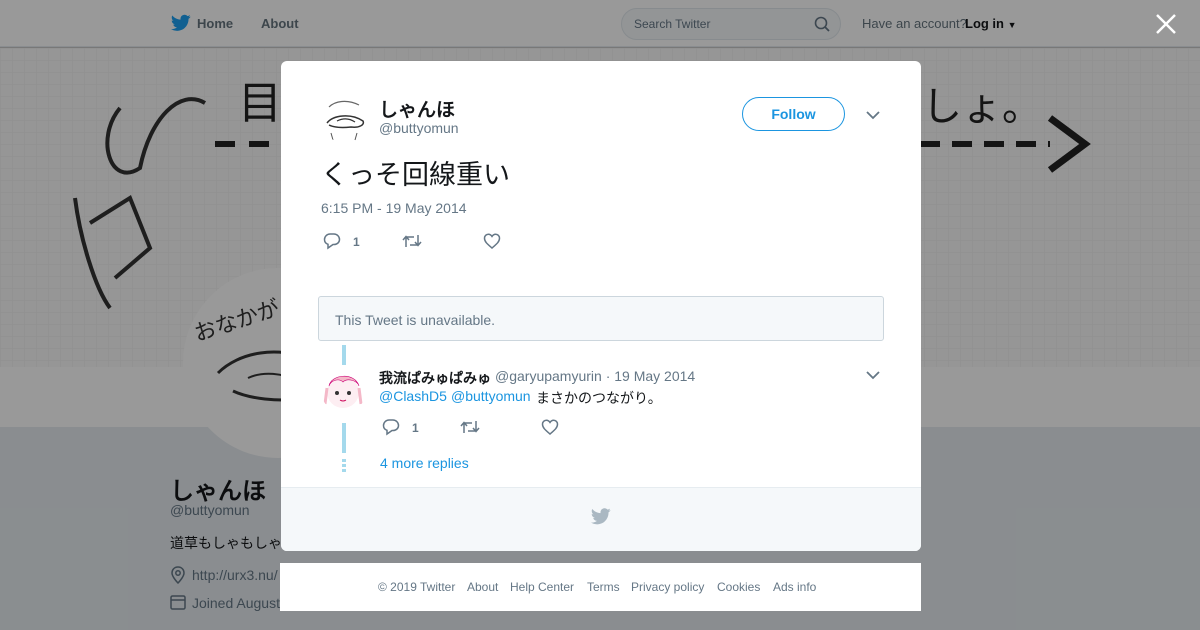 Image resolution: width=1200 pixels, height=630 pixels. I want to click on follow-button: Follow, so click(793, 114).